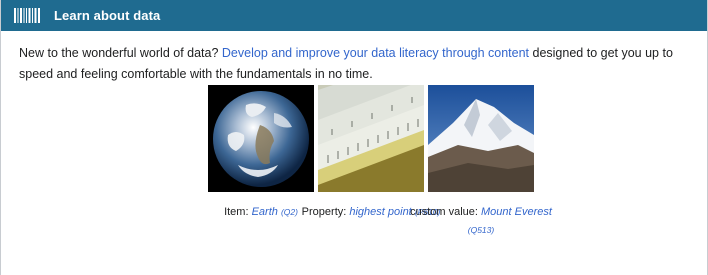 The height and width of the screenshot is (275, 708). I want to click on figure-property: Property: highest point (P610), so click(371, 151).